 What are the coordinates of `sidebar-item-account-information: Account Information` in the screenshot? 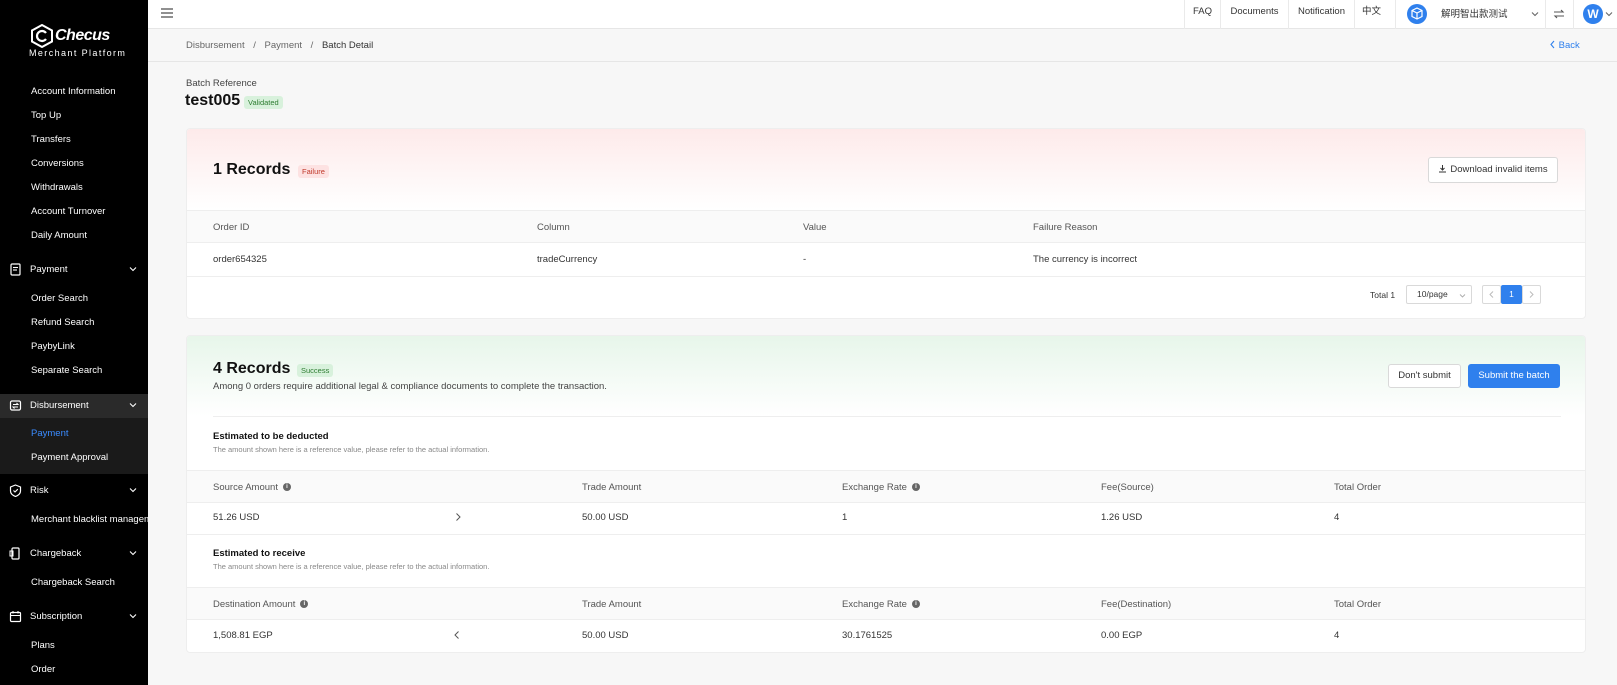 It's located at (73, 91).